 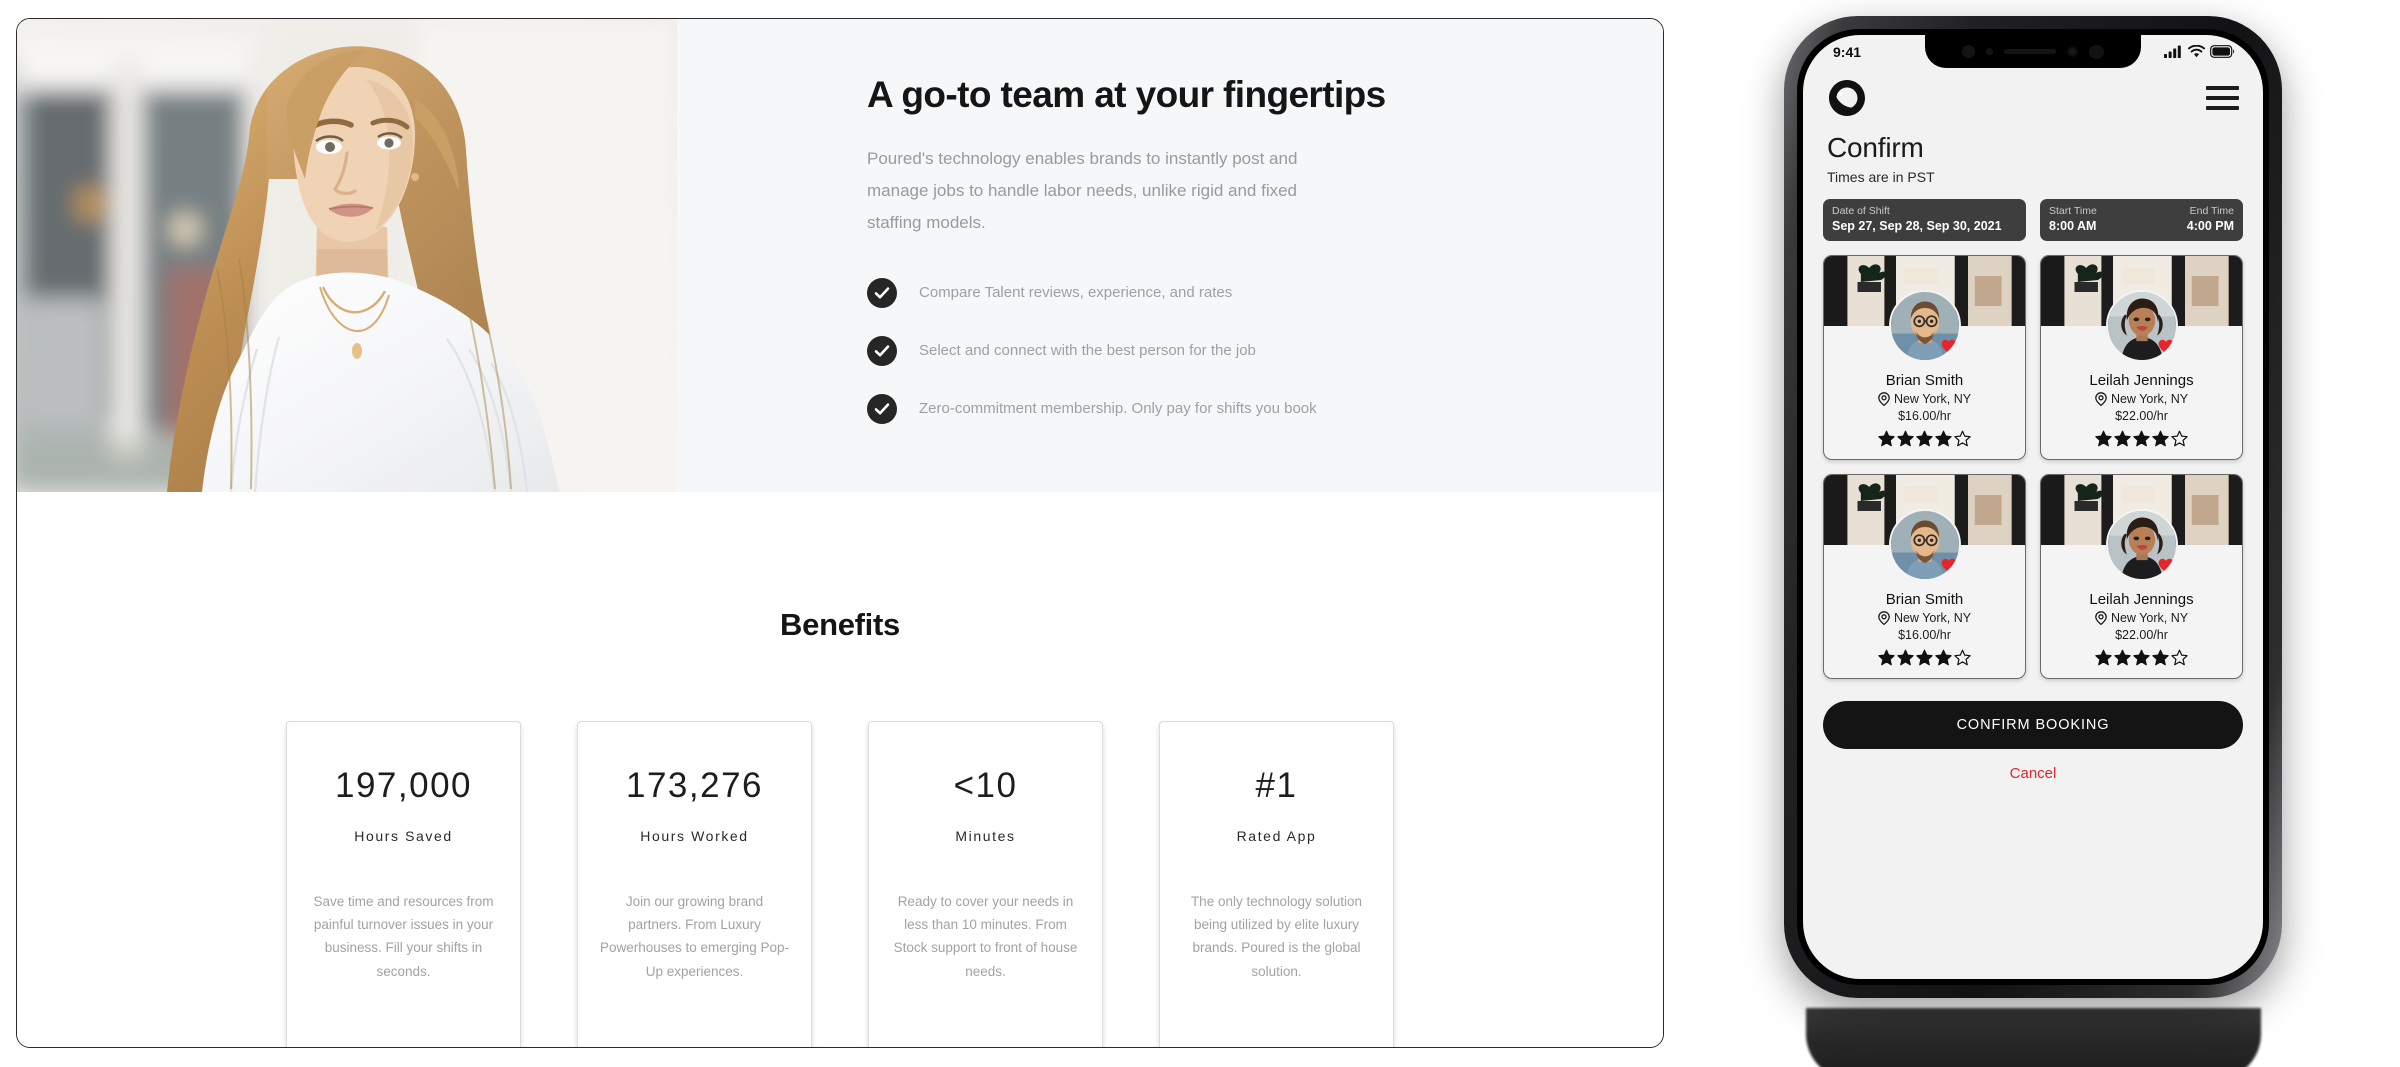 What do you see at coordinates (1847, 51) in the screenshot?
I see `status-bar-time: 9:41` at bounding box center [1847, 51].